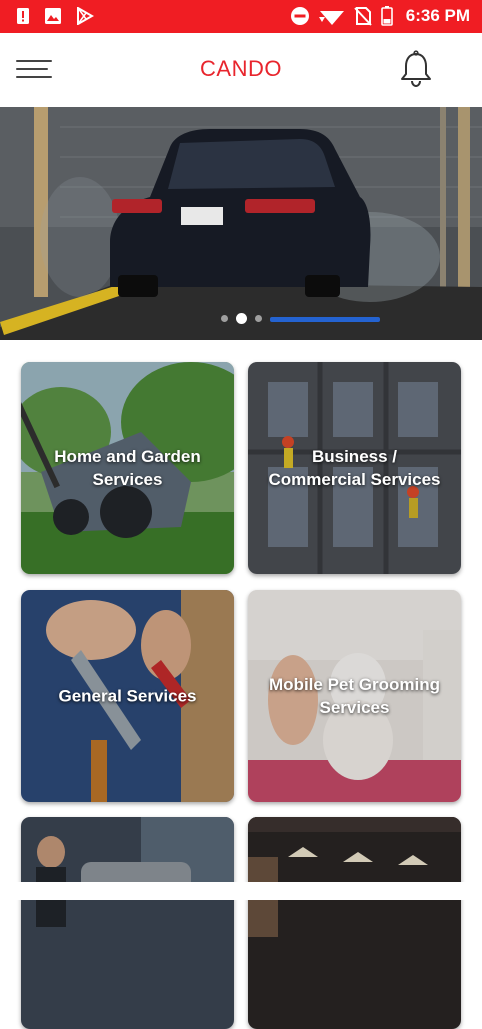 This screenshot has width=482, height=1029. I want to click on service-card-pet-grooming: Mobile Pet Grooming Services, so click(354, 696).